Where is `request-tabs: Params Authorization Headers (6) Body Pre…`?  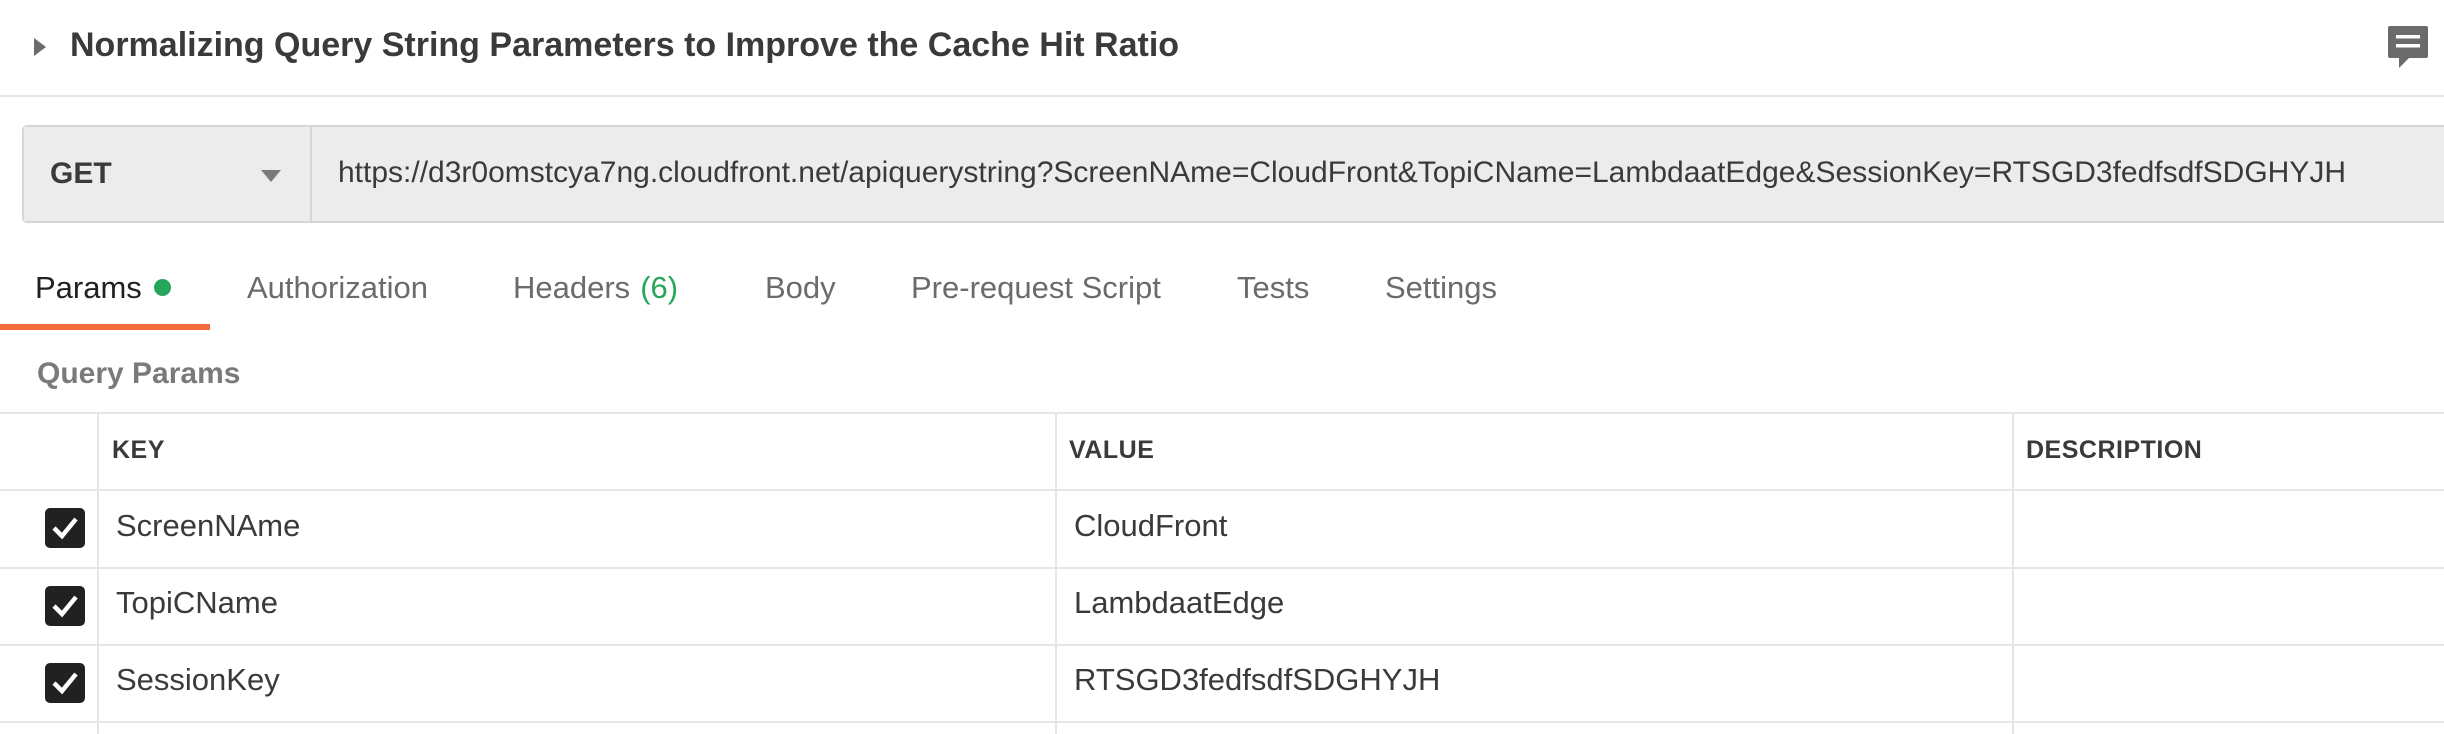
request-tabs: Params Authorization Headers (6) Body Pre… is located at coordinates (1222, 293).